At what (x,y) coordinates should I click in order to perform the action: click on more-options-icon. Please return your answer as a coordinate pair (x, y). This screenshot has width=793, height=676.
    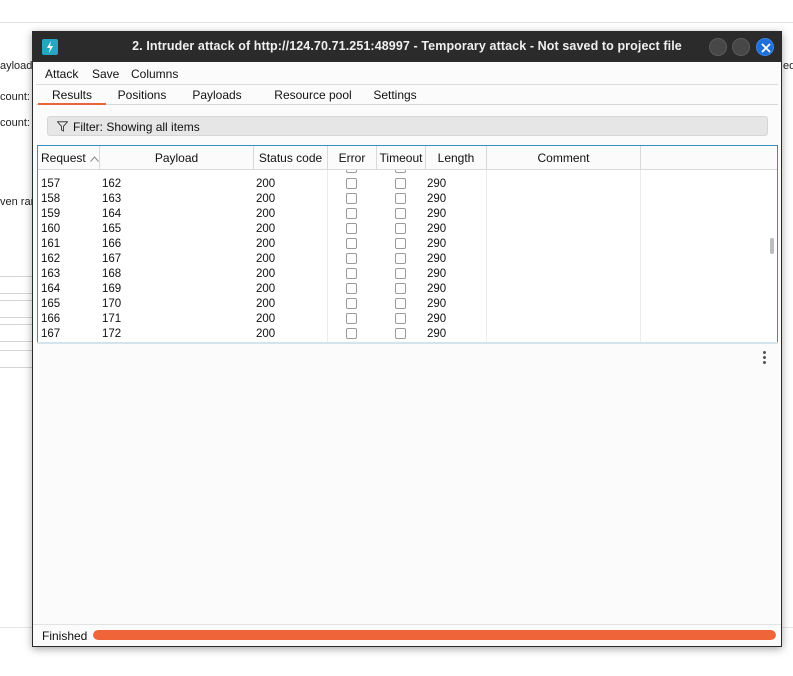
    Looking at the image, I should click on (765, 359).